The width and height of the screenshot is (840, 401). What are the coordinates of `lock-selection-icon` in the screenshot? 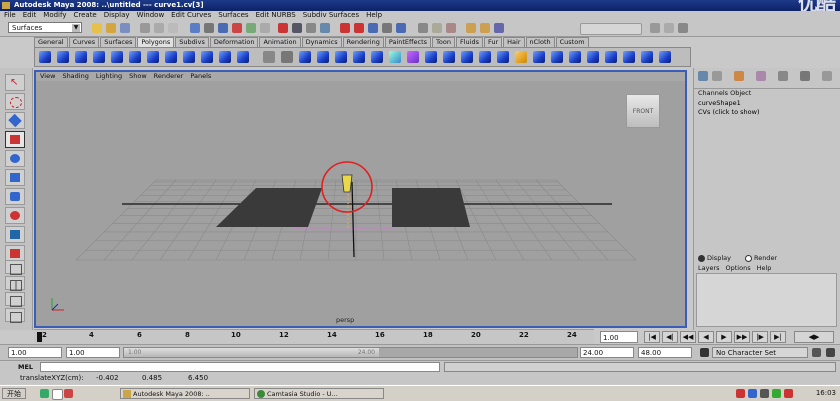 It's located at (311, 28).